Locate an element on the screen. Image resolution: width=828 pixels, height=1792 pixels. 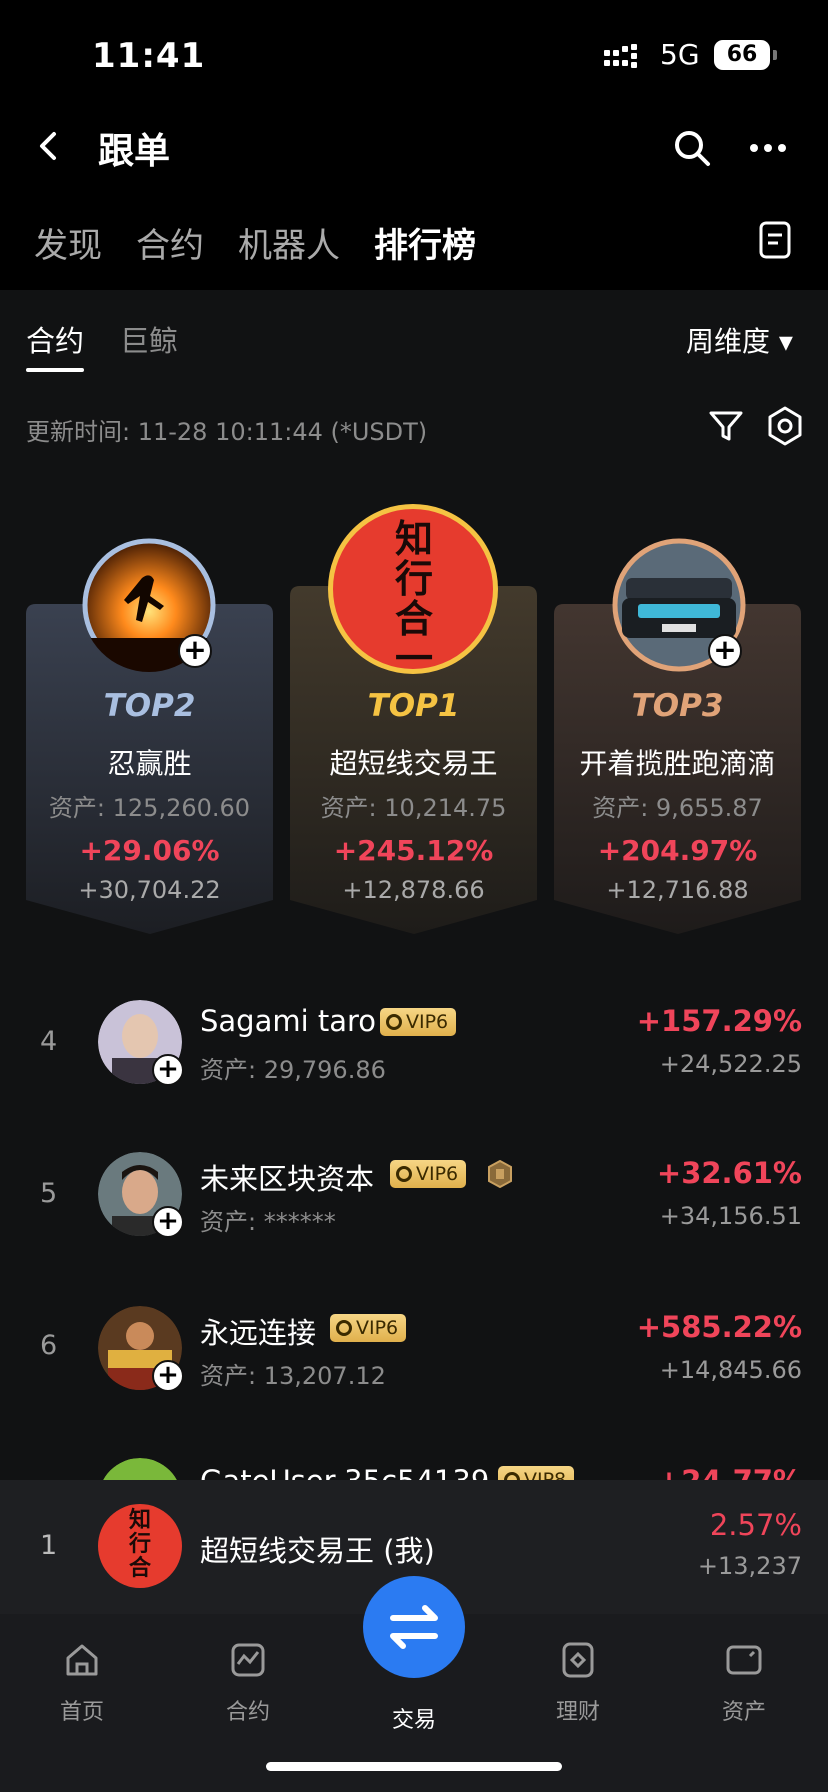
rank-number: 4 is located at coordinates (49, 1041).